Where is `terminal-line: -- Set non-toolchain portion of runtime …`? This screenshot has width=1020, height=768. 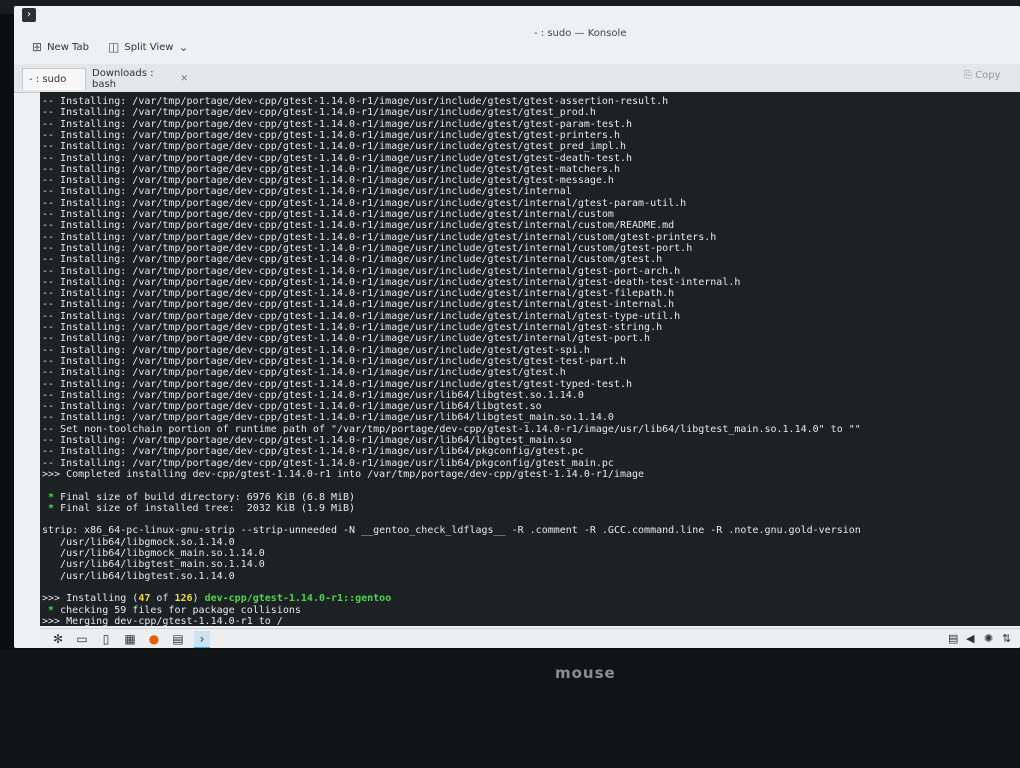 terminal-line: -- Set non-toolchain portion of runtime … is located at coordinates (451, 429).